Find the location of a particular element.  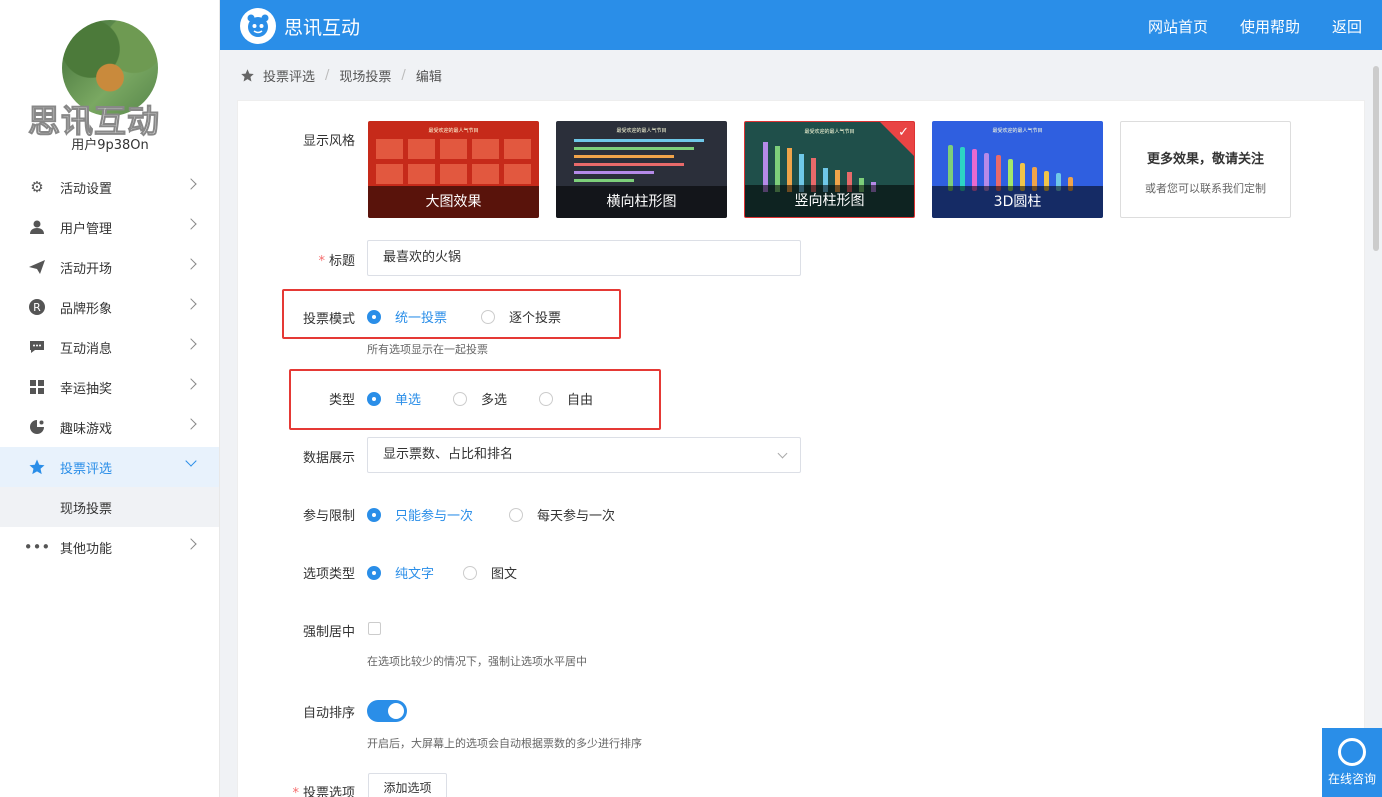

scrollbar-thumb is located at coordinates (1376, 158).